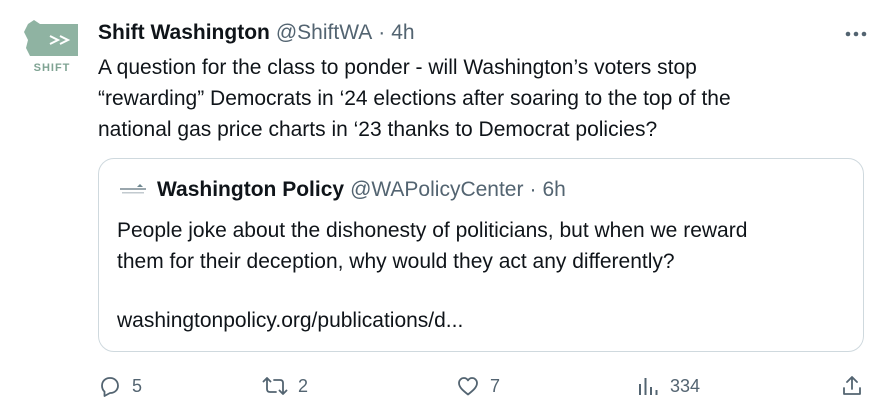  I want to click on like-button: 7, so click(478, 386).